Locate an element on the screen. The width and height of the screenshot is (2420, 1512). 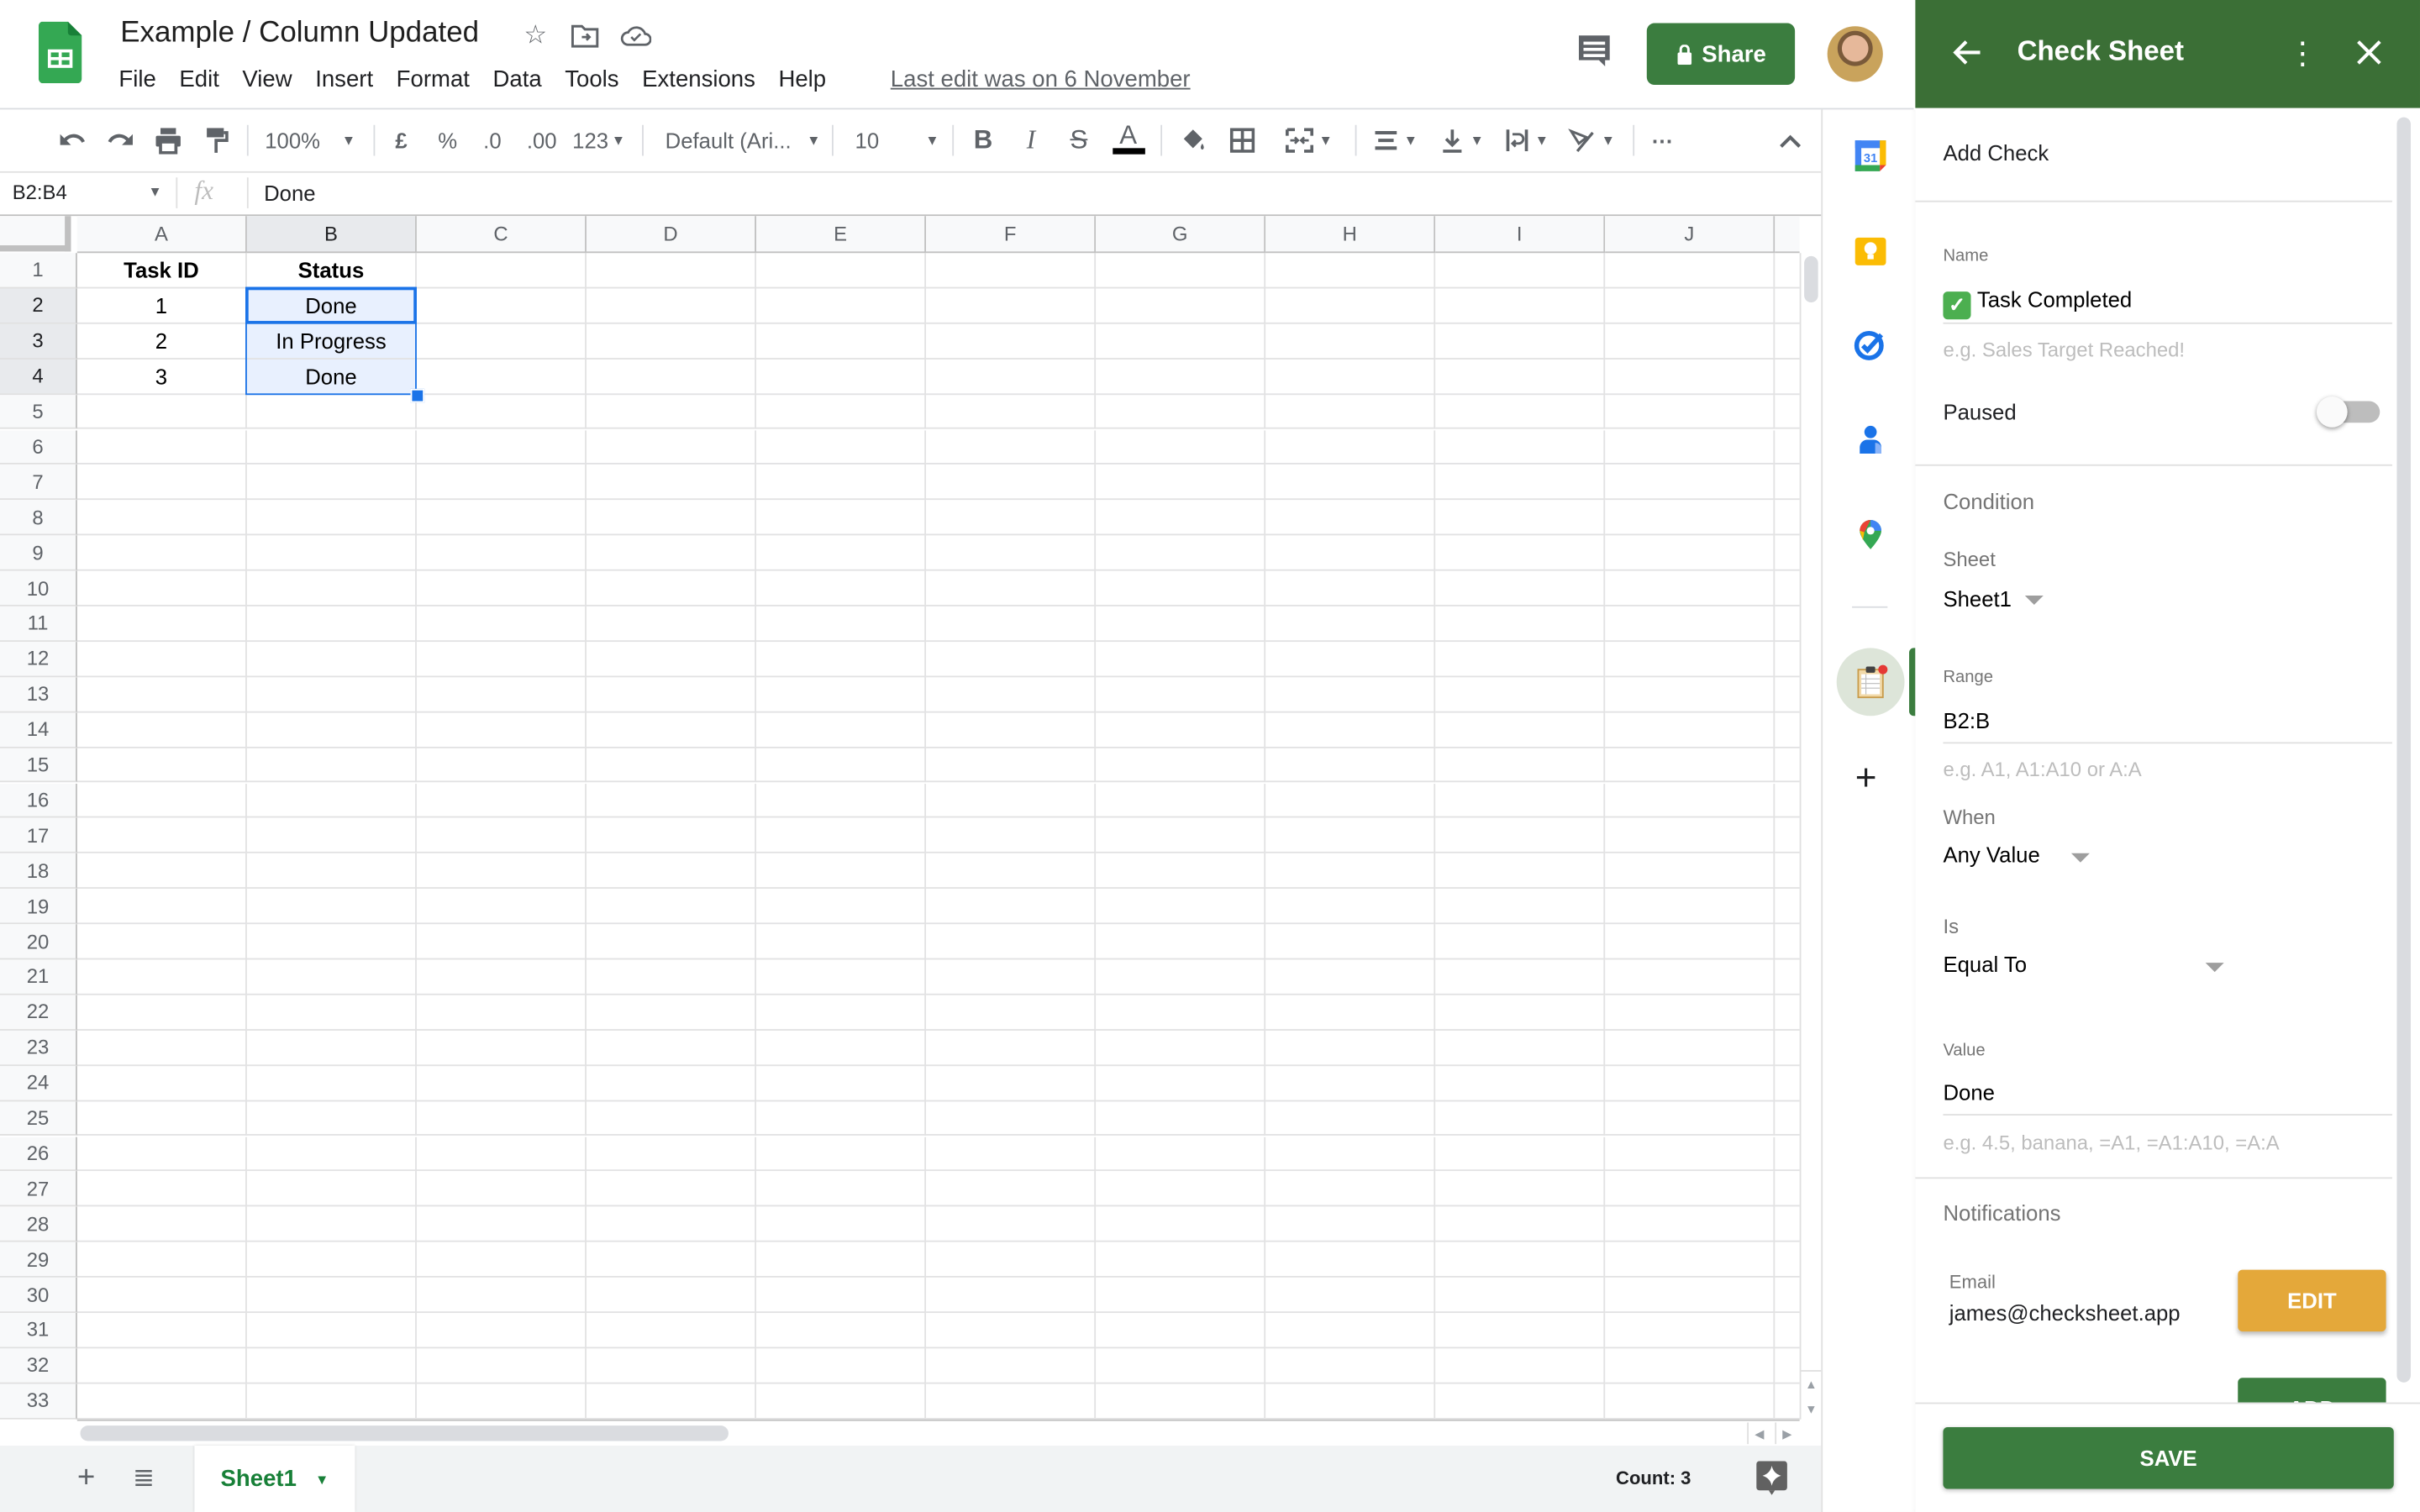
row-header: 6 is located at coordinates (38, 447).